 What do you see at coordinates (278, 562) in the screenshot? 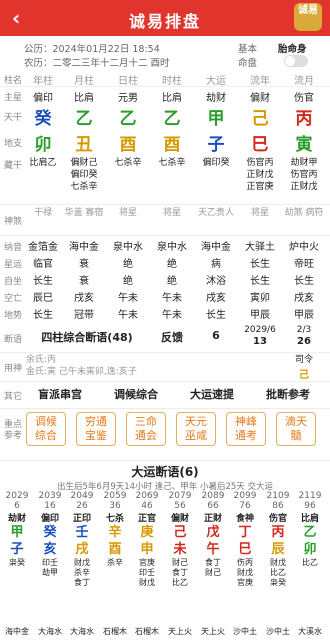
I see `dayun-canggan: 财戊` at bounding box center [278, 562].